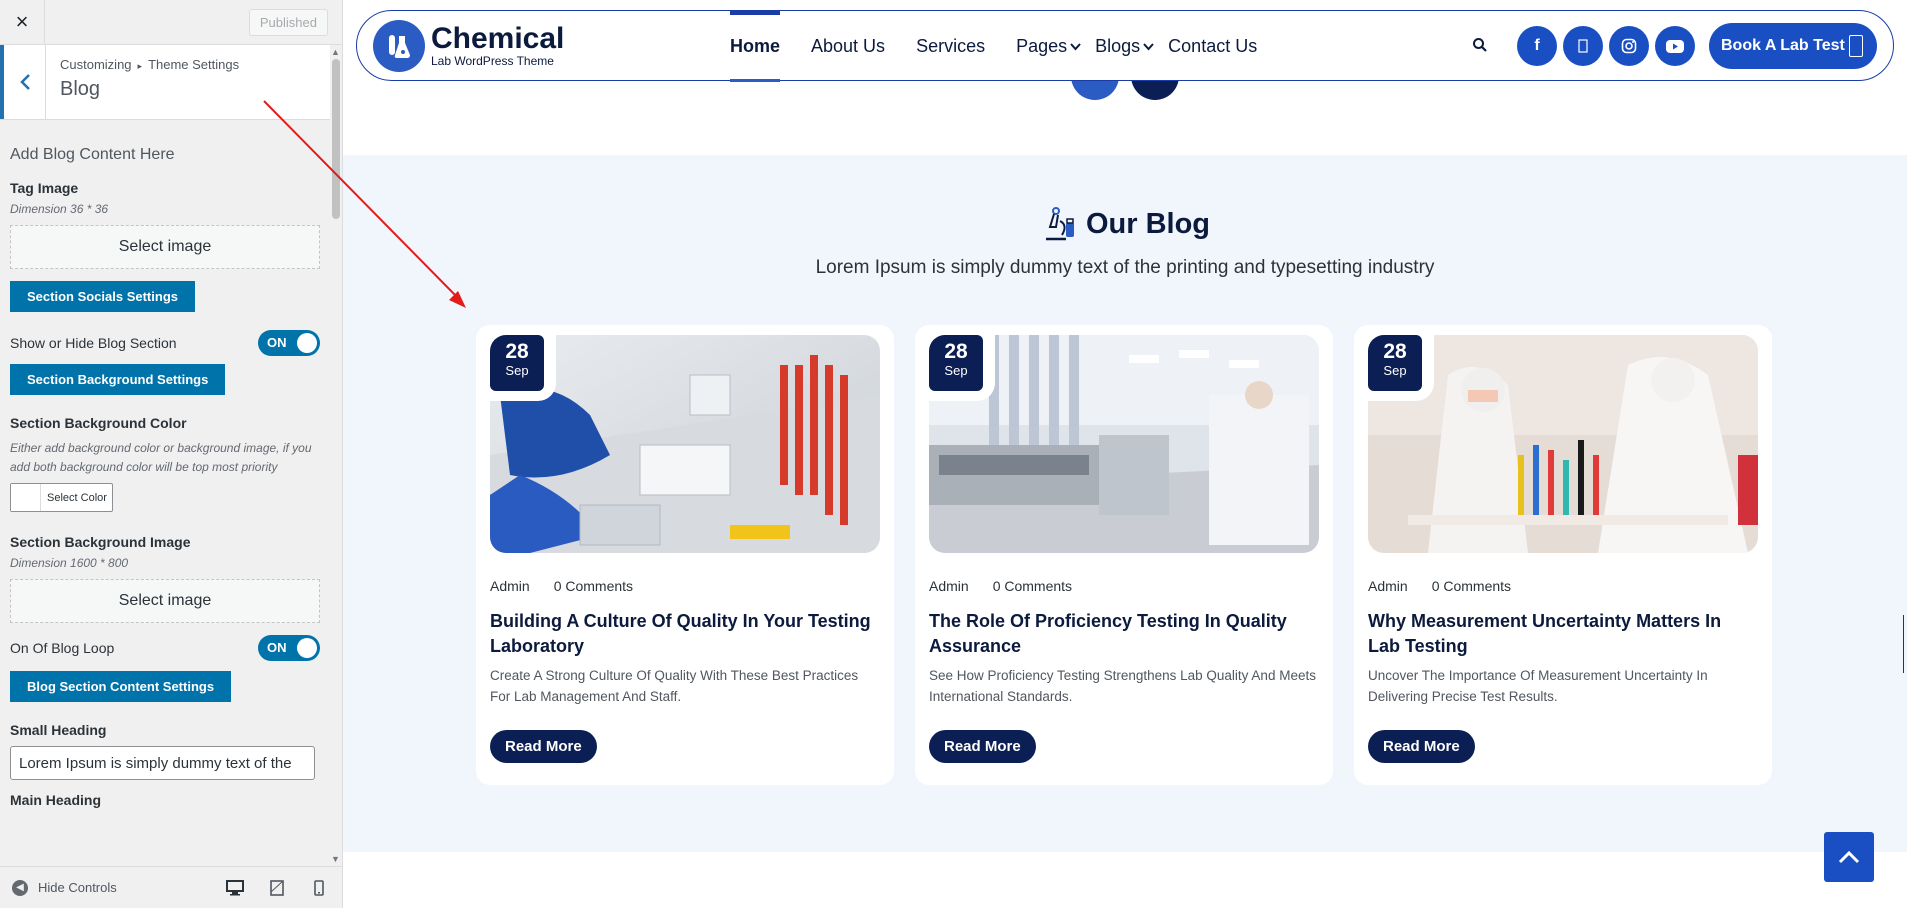 This screenshot has width=1907, height=908. What do you see at coordinates (1148, 46) in the screenshot?
I see `chevron-down-icon` at bounding box center [1148, 46].